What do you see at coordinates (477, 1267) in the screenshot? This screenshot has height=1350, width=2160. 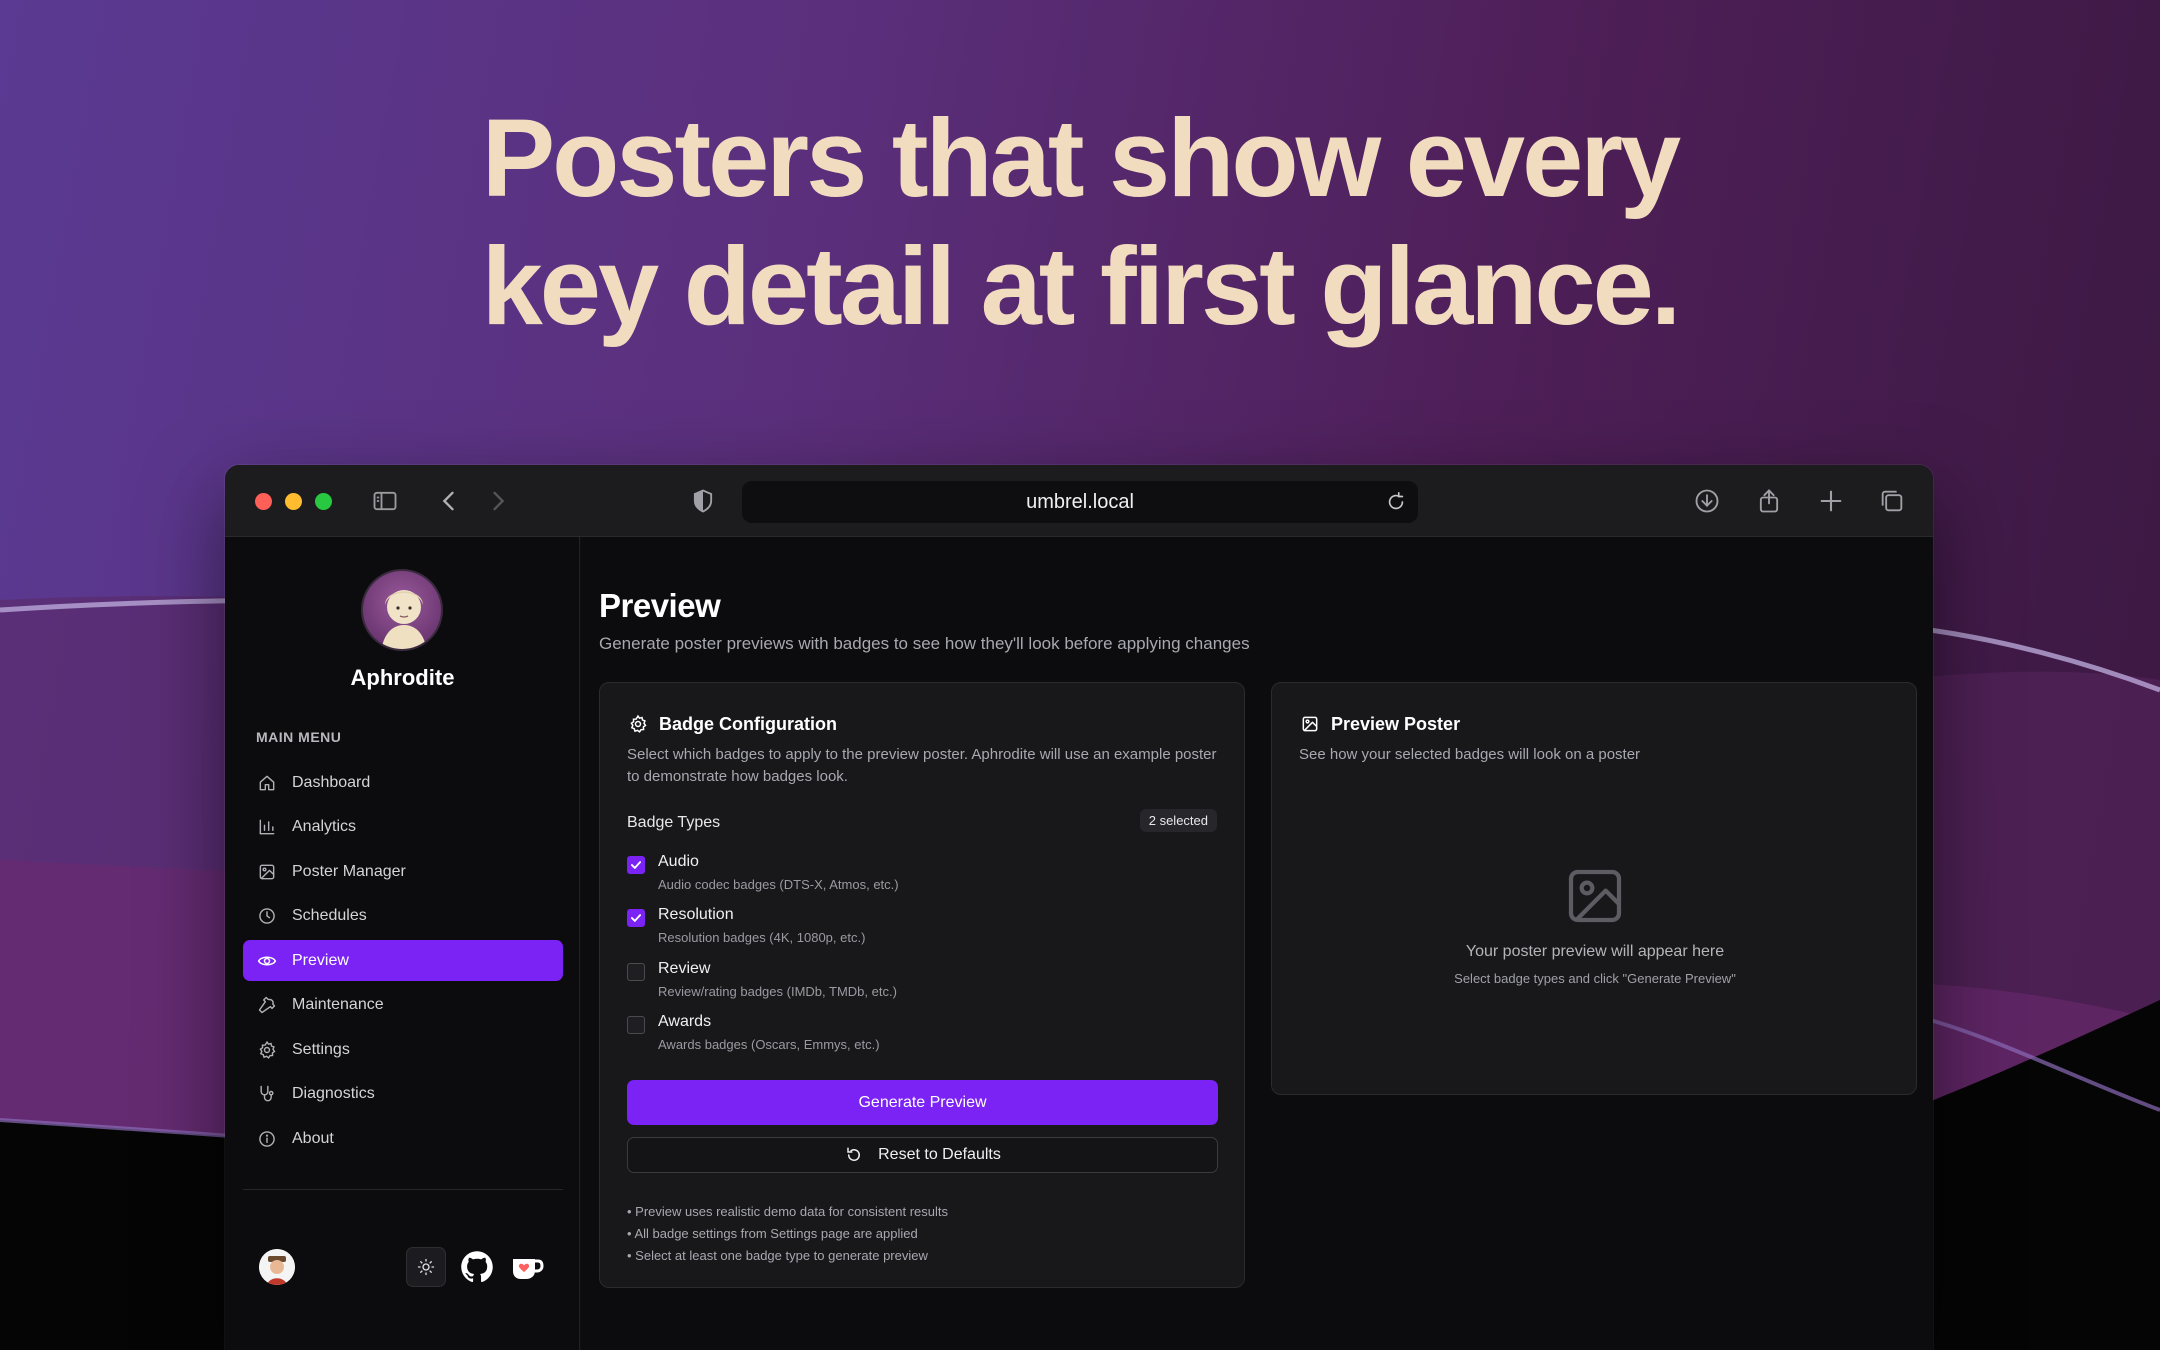 I see `github-icon` at bounding box center [477, 1267].